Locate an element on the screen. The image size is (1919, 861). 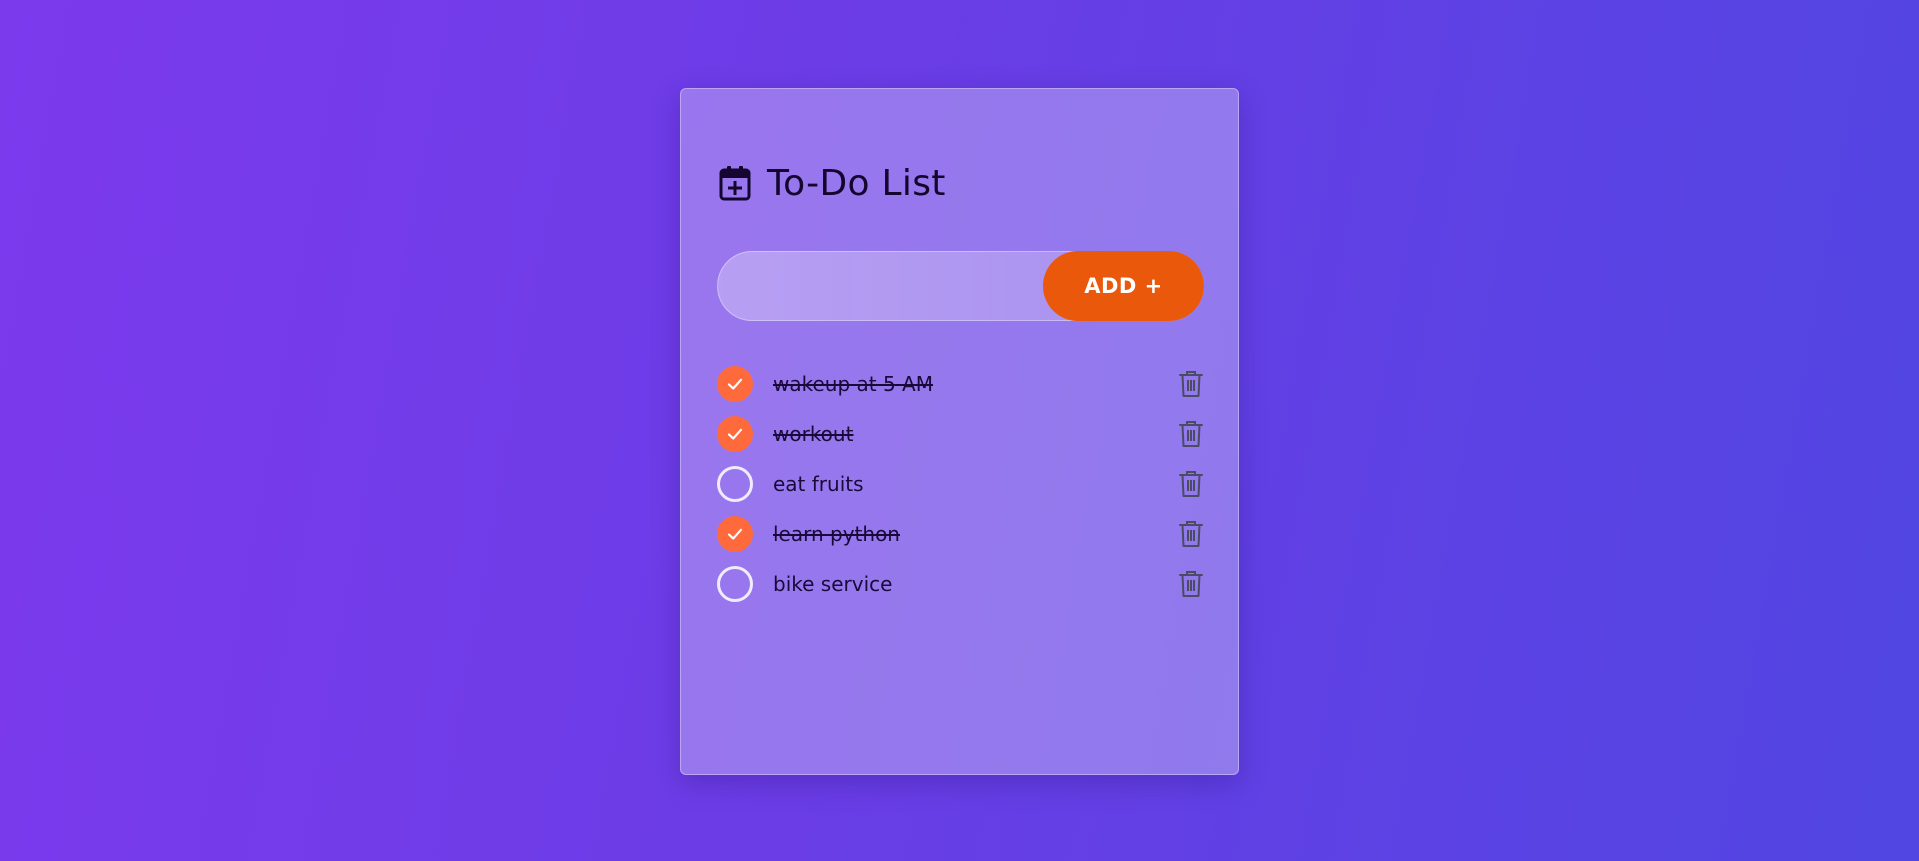
task-text: eat fruits is located at coordinates (818, 484).